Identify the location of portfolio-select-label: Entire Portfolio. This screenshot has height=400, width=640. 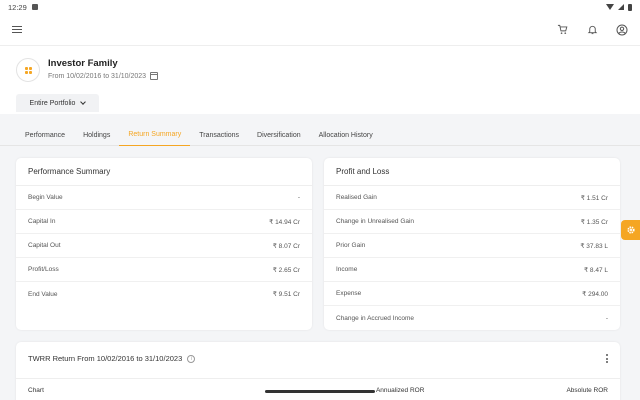
(52, 103).